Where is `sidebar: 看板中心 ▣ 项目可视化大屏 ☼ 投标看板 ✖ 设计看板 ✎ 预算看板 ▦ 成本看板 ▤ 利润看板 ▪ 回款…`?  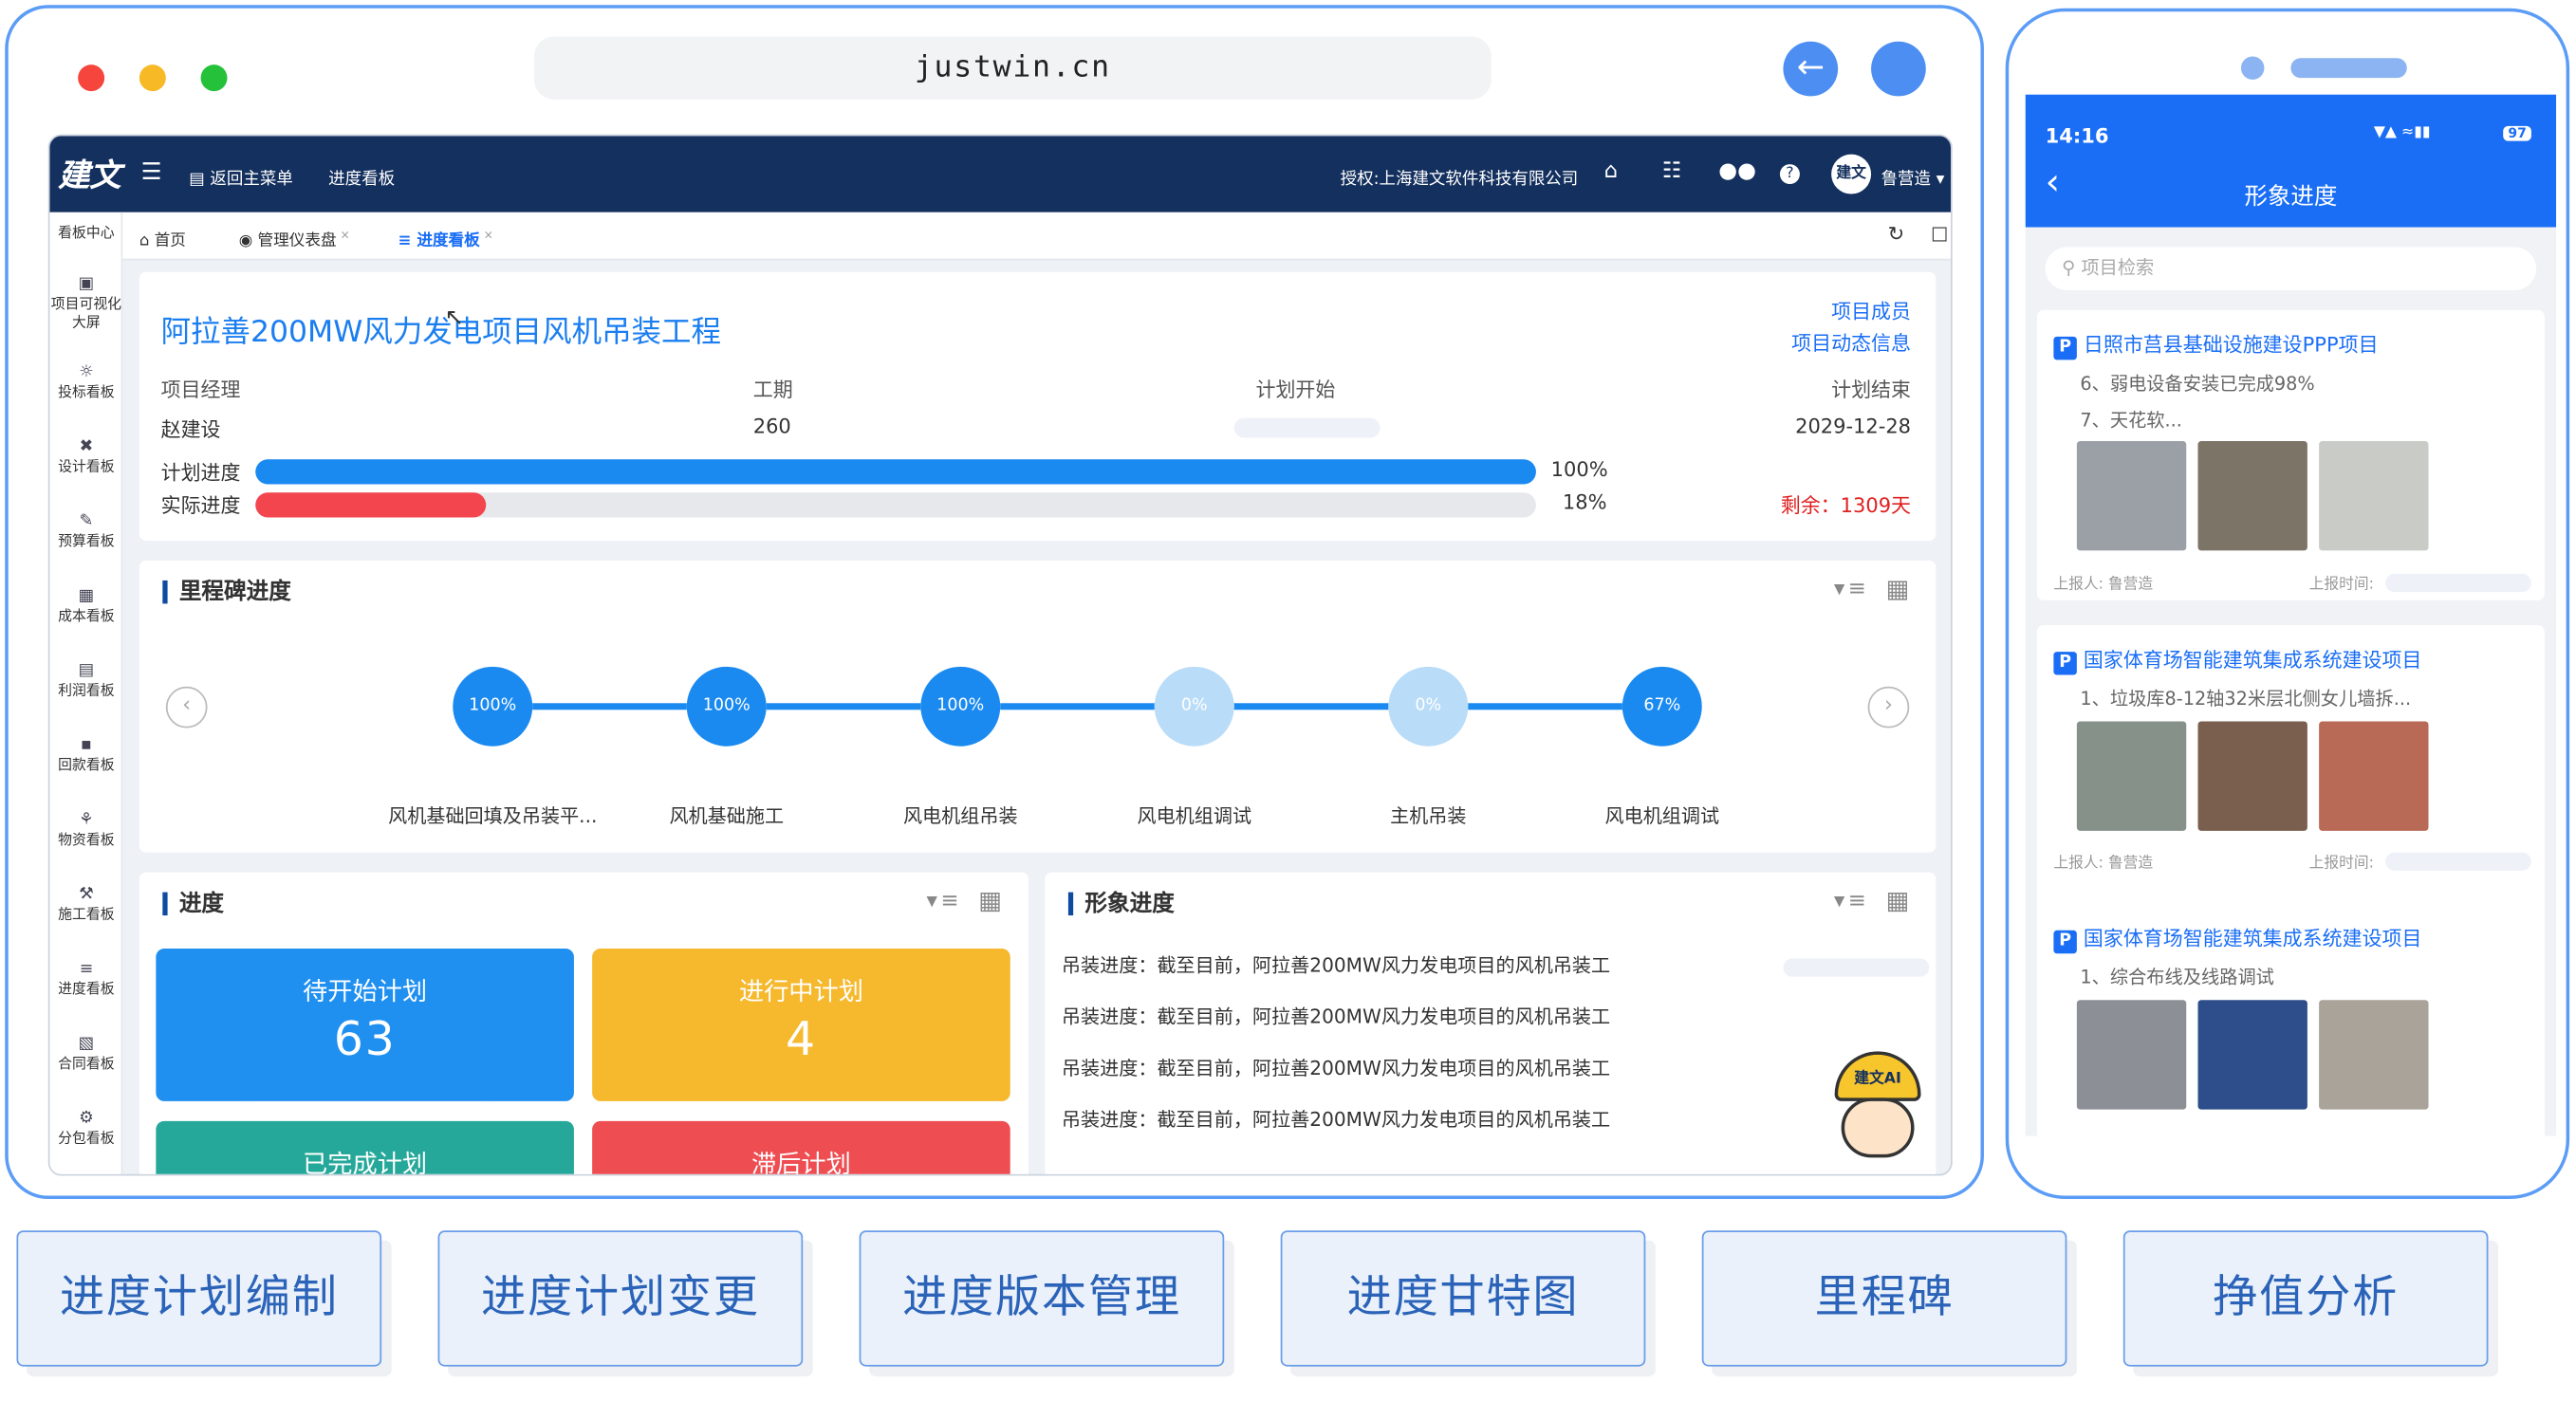 sidebar: 看板中心 ▣ 项目可视化大屏 ☼ 投标看板 ✖ 设计看板 ✎ 预算看板 ▦ 成本看板 ▤ 利润看板 ▪ 回款… is located at coordinates (86, 693).